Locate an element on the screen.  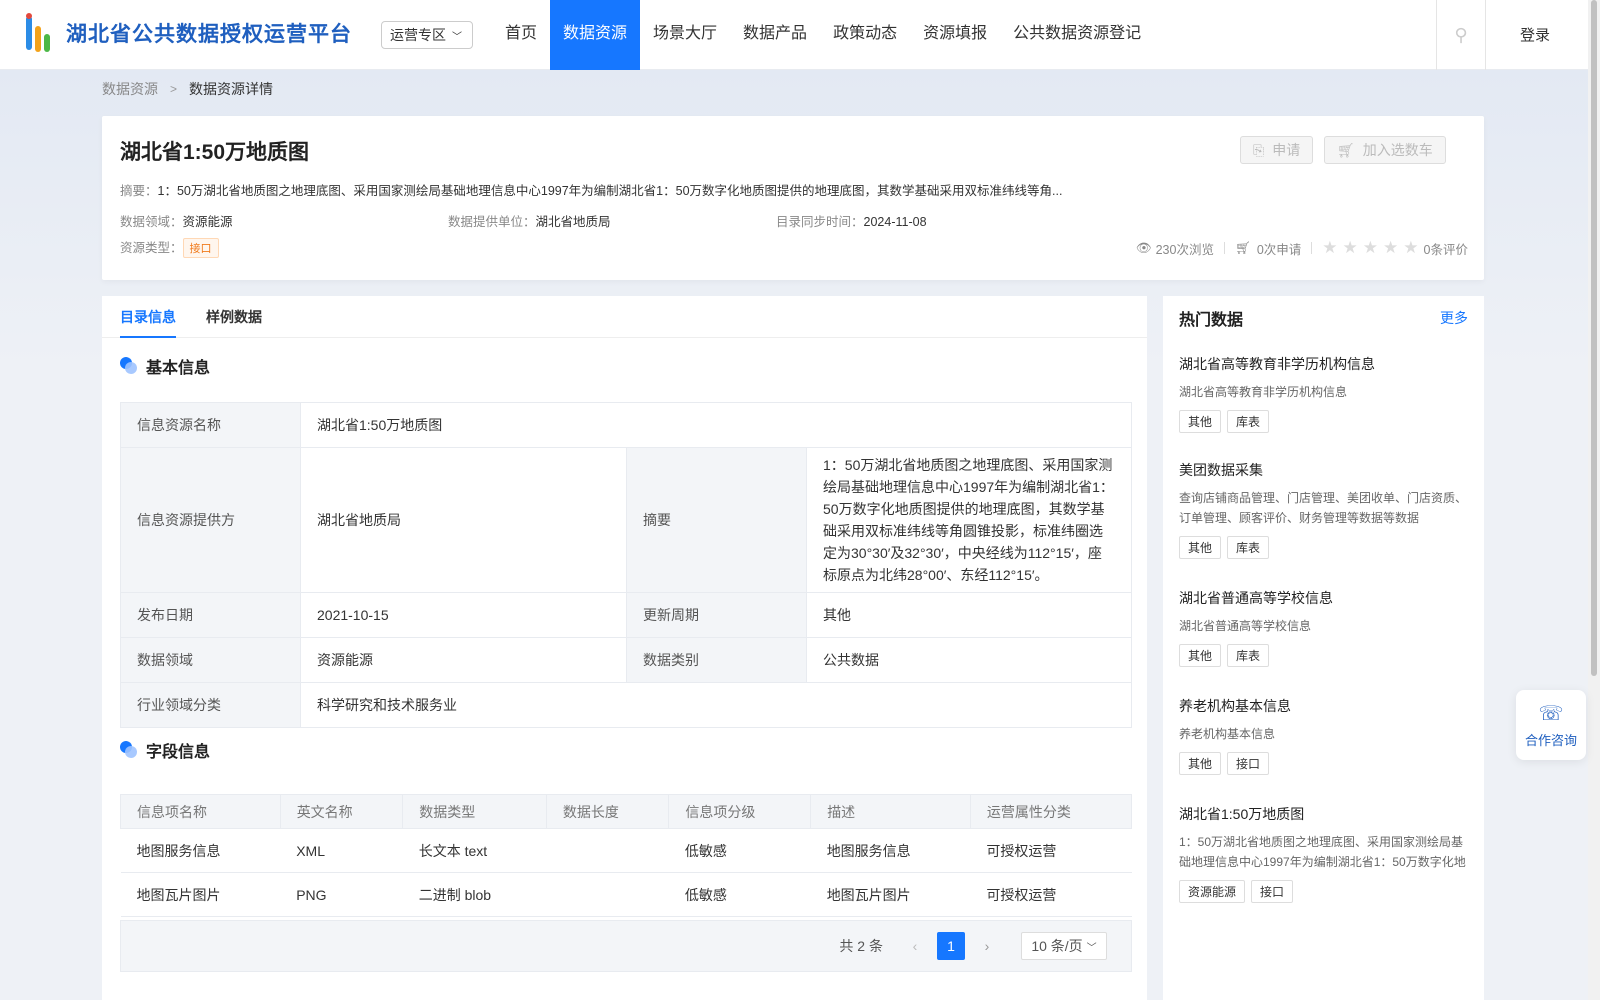
divider is located at coordinates (1312, 248).